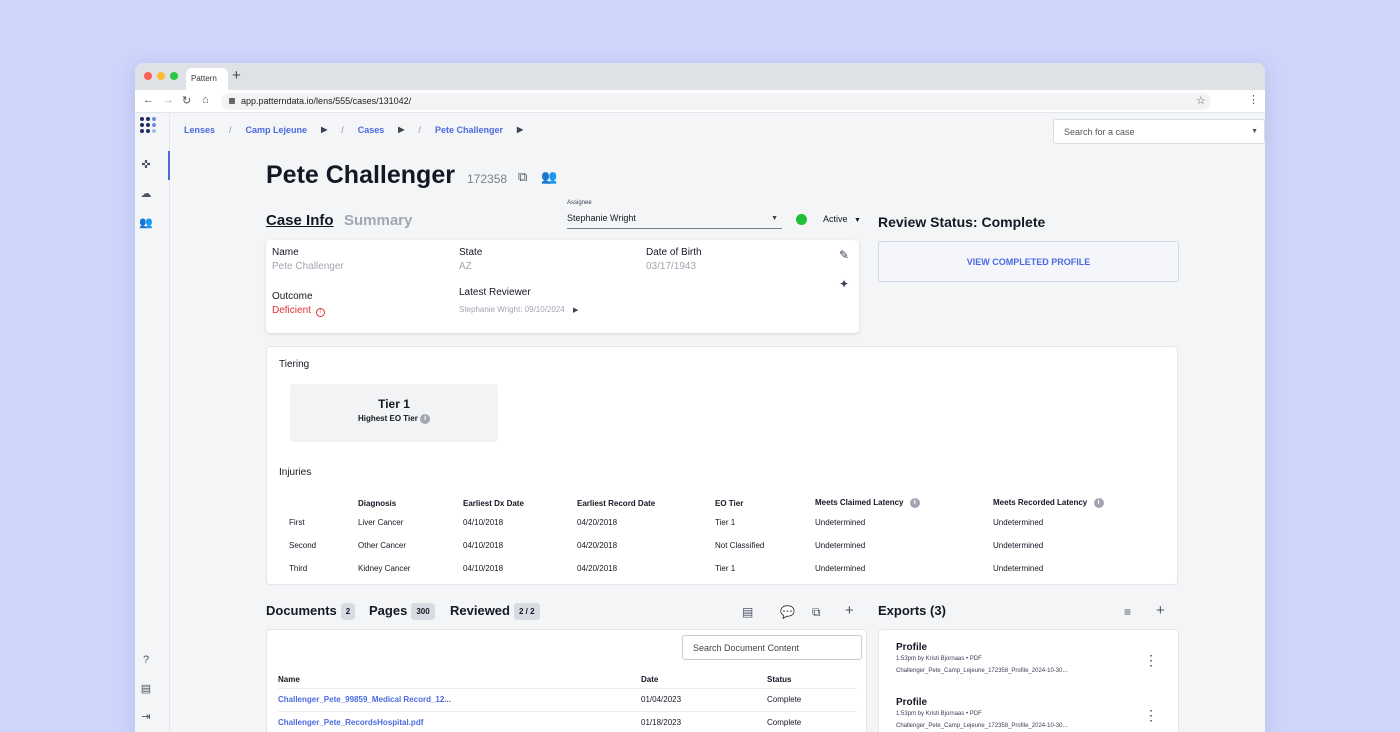 This screenshot has height=732, width=1400. Describe the element at coordinates (199, 130) in the screenshot. I see `breadcrumb-lenses: Lenses` at that location.